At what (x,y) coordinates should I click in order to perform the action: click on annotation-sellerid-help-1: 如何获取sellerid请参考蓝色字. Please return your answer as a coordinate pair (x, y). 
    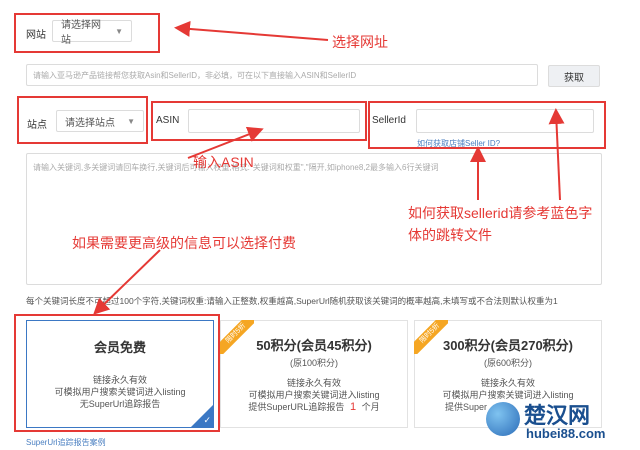
    Looking at the image, I should click on (500, 213).